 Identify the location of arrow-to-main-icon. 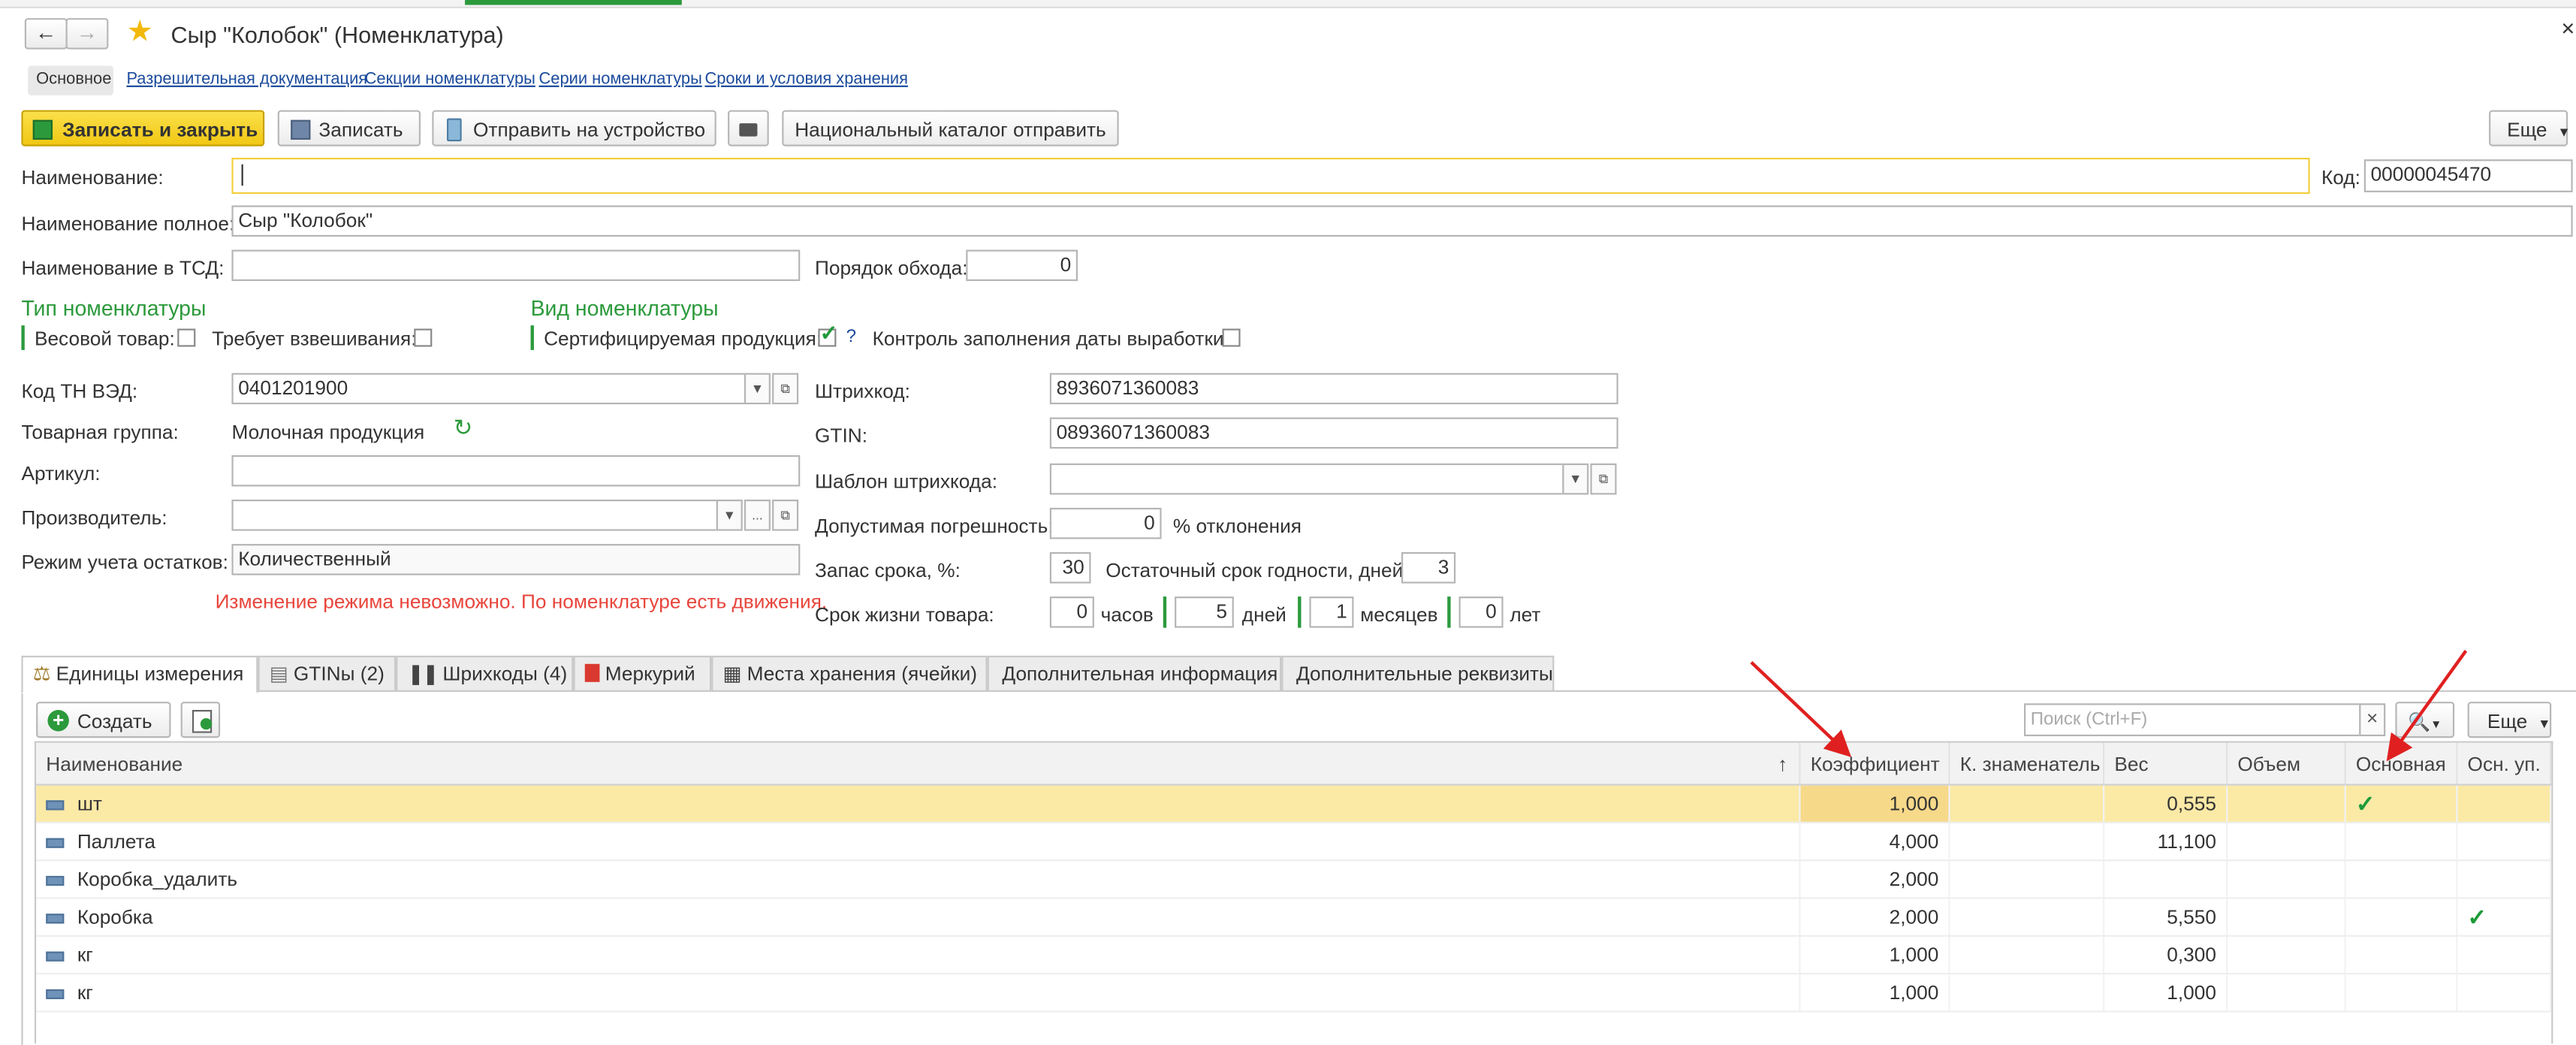
(2427, 705).